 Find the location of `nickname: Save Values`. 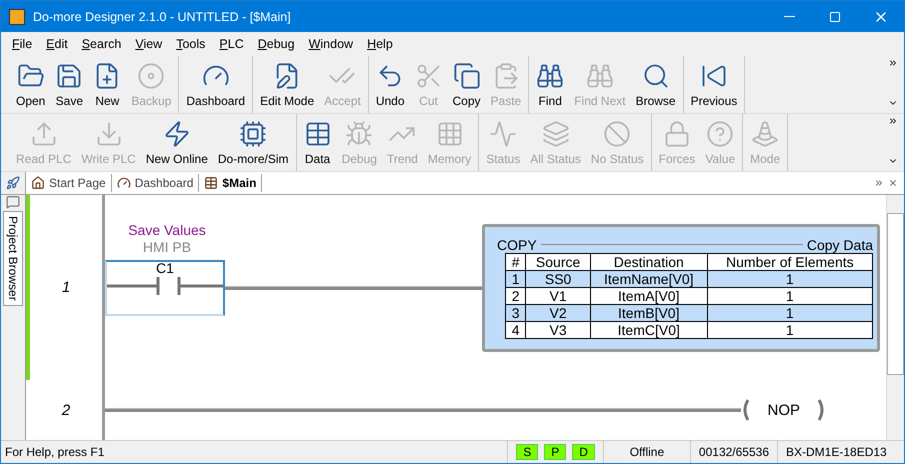

nickname: Save Values is located at coordinates (167, 230).